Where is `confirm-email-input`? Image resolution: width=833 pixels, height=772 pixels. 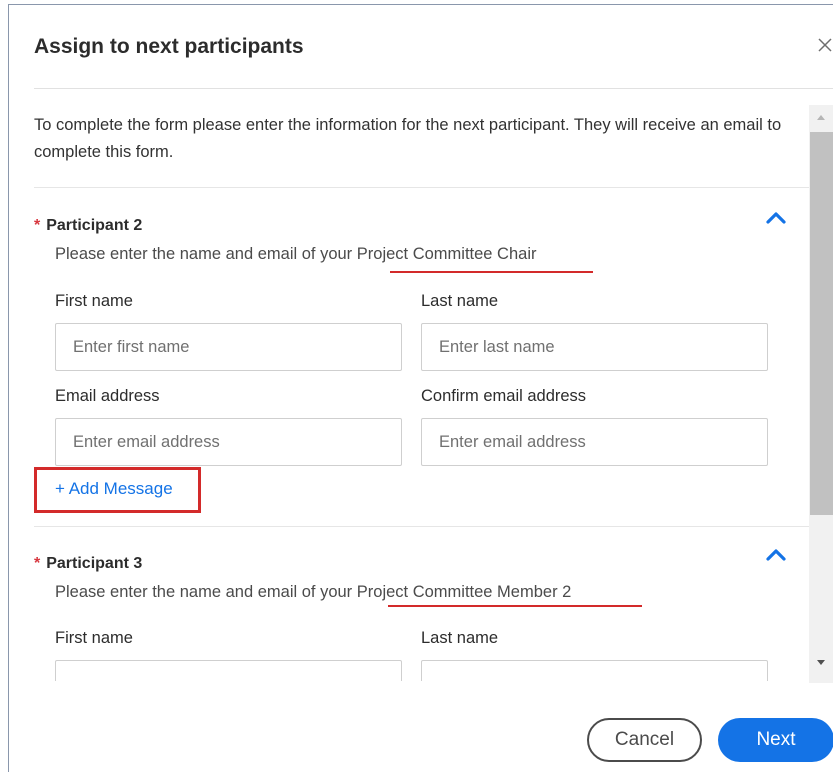
confirm-email-input is located at coordinates (594, 442).